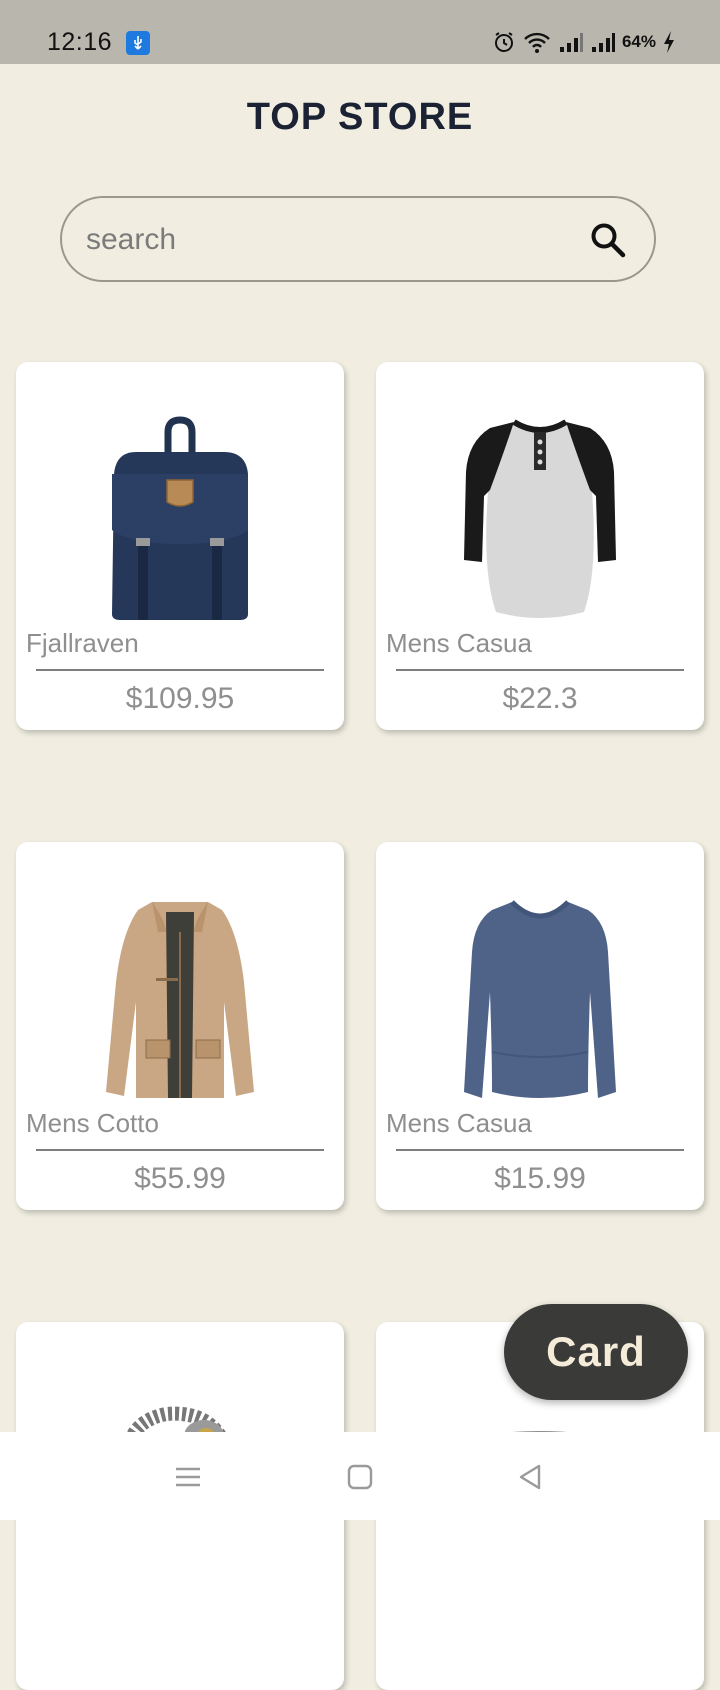  What do you see at coordinates (326, 240) in the screenshot?
I see `search-input` at bounding box center [326, 240].